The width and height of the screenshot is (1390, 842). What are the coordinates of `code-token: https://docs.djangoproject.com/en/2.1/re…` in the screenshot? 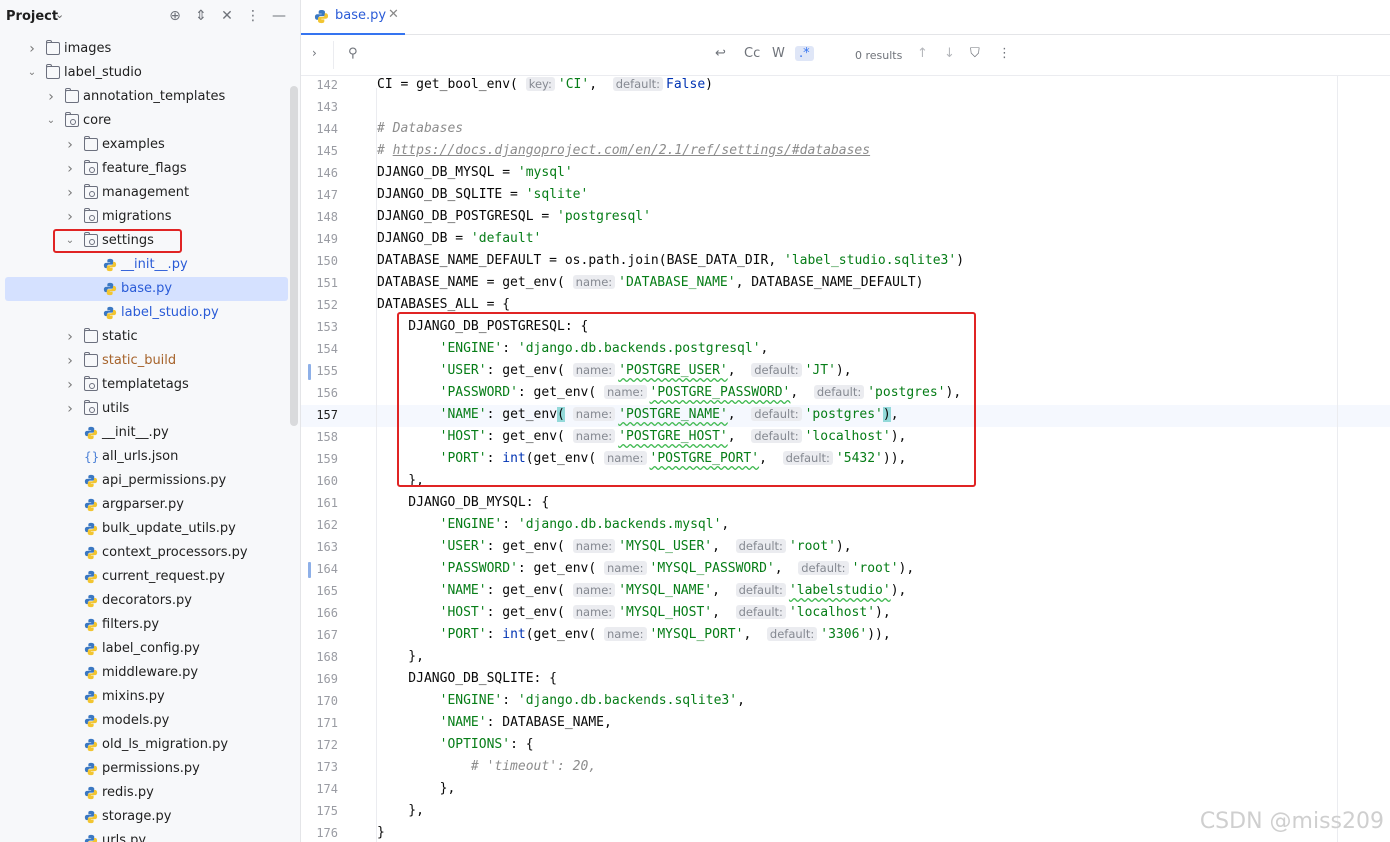 It's located at (631, 150).